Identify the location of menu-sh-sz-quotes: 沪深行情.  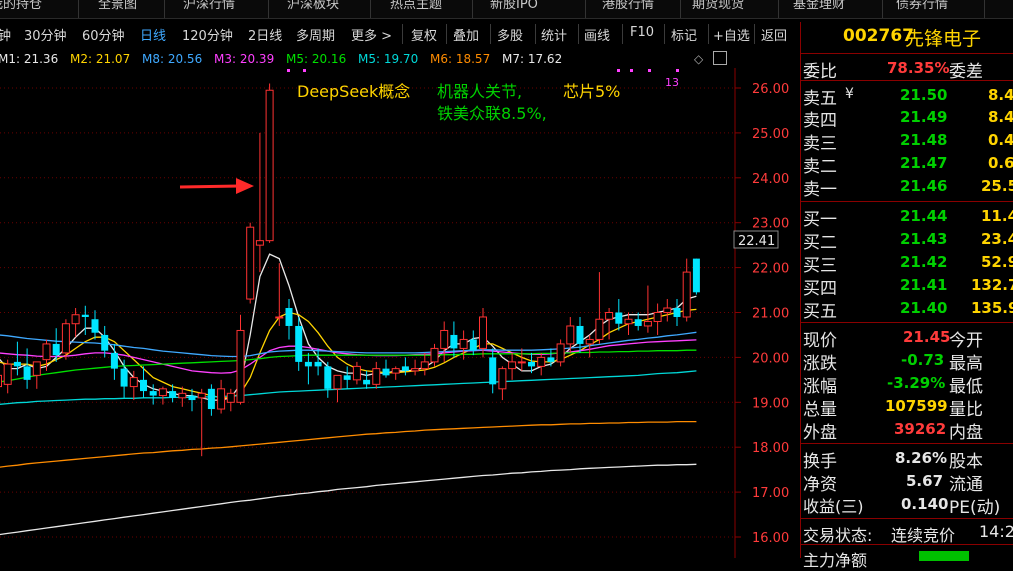
(209, 6).